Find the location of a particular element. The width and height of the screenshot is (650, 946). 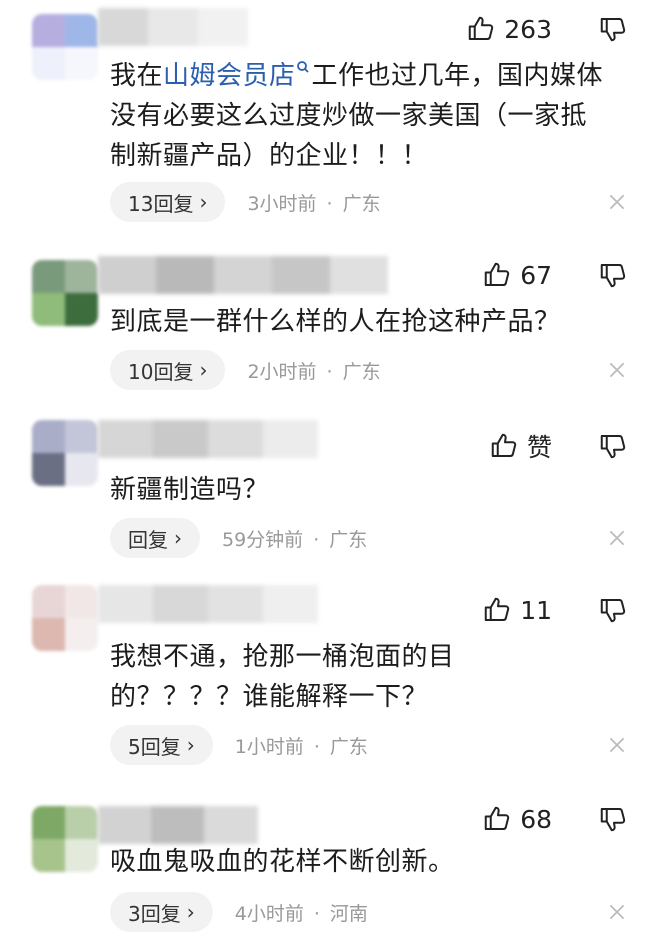

actions: 68 is located at coordinates (555, 819).